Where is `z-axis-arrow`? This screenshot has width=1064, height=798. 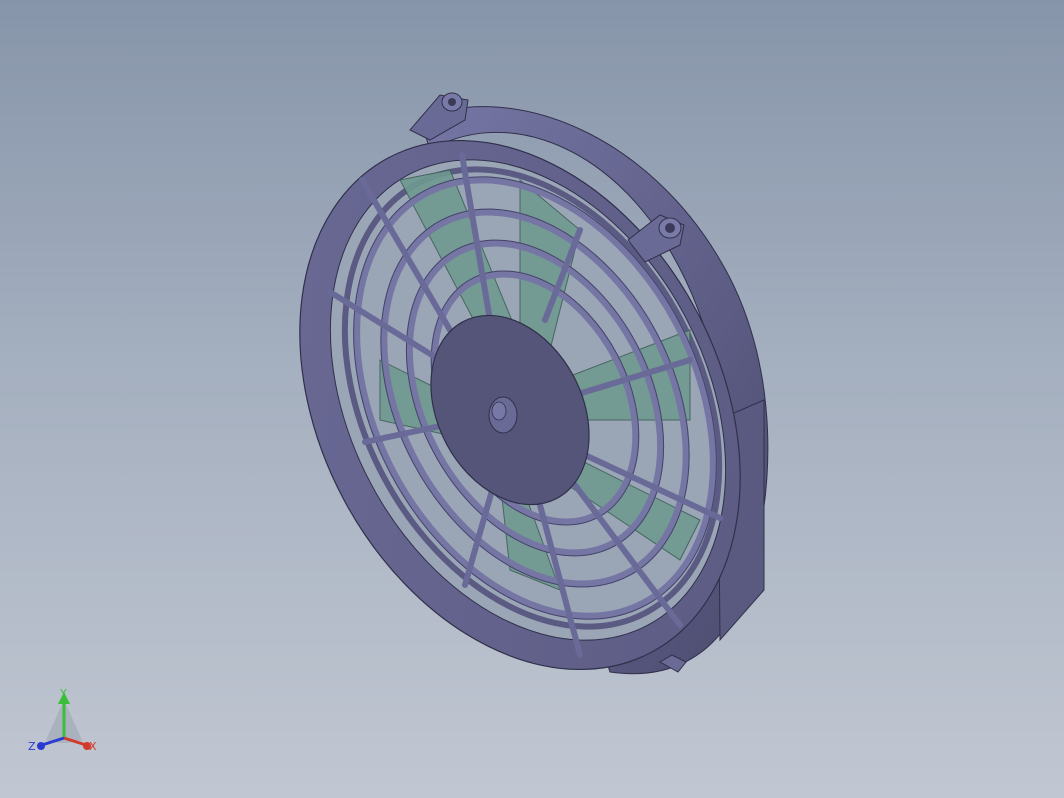
z-axis-arrow is located at coordinates (41, 746).